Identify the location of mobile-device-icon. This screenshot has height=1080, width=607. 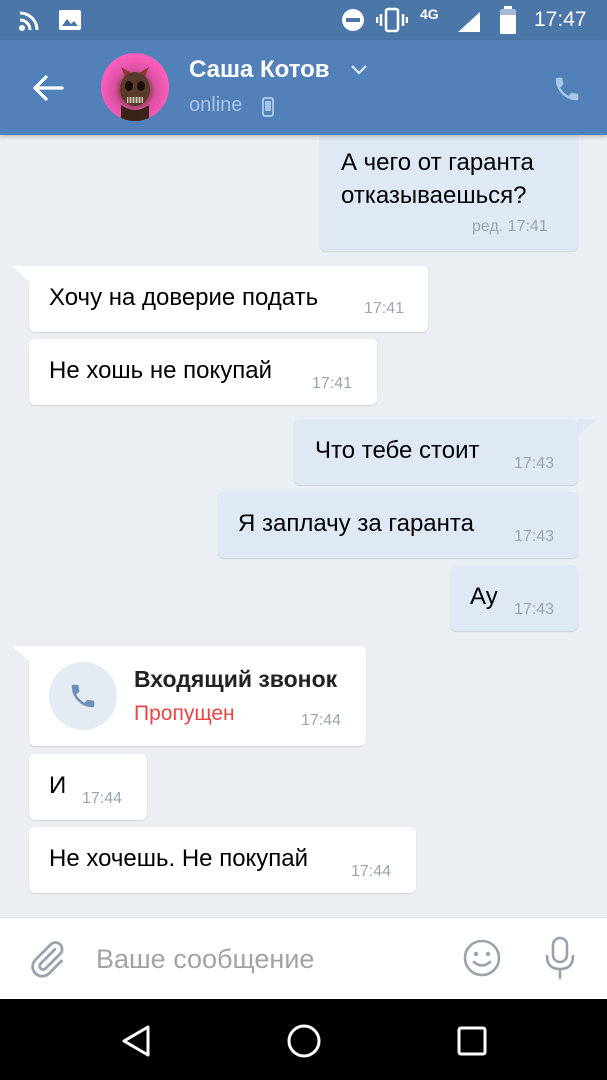
(268, 107).